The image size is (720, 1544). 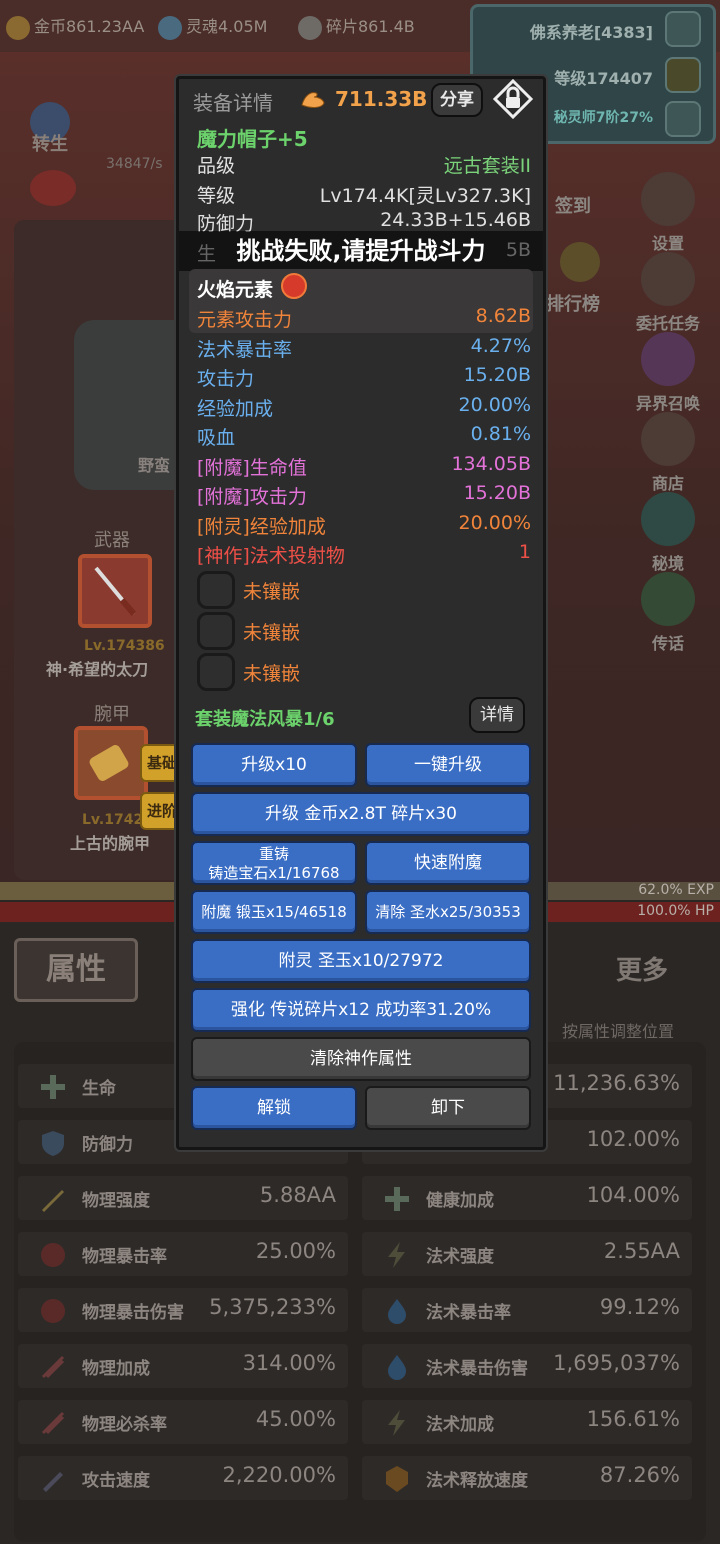 I want to click on trophy-icon, so click(x=580, y=262).